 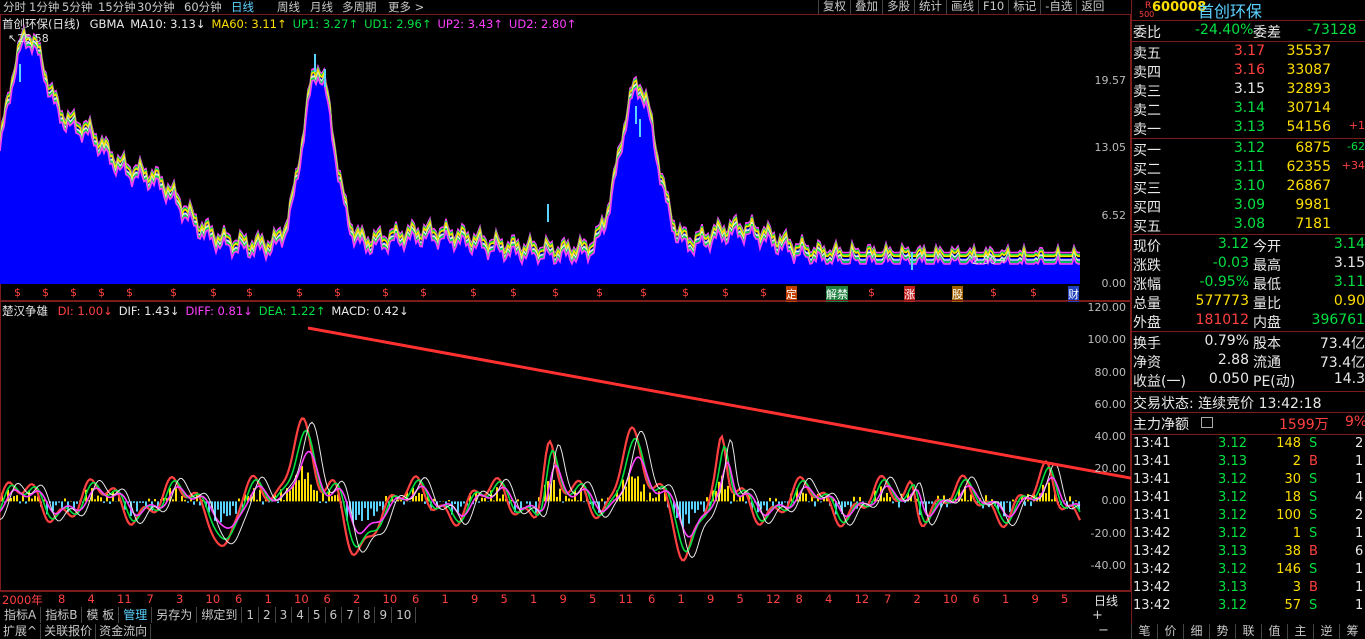 What do you see at coordinates (763, 292) in the screenshot?
I see `event-marker-19: $` at bounding box center [763, 292].